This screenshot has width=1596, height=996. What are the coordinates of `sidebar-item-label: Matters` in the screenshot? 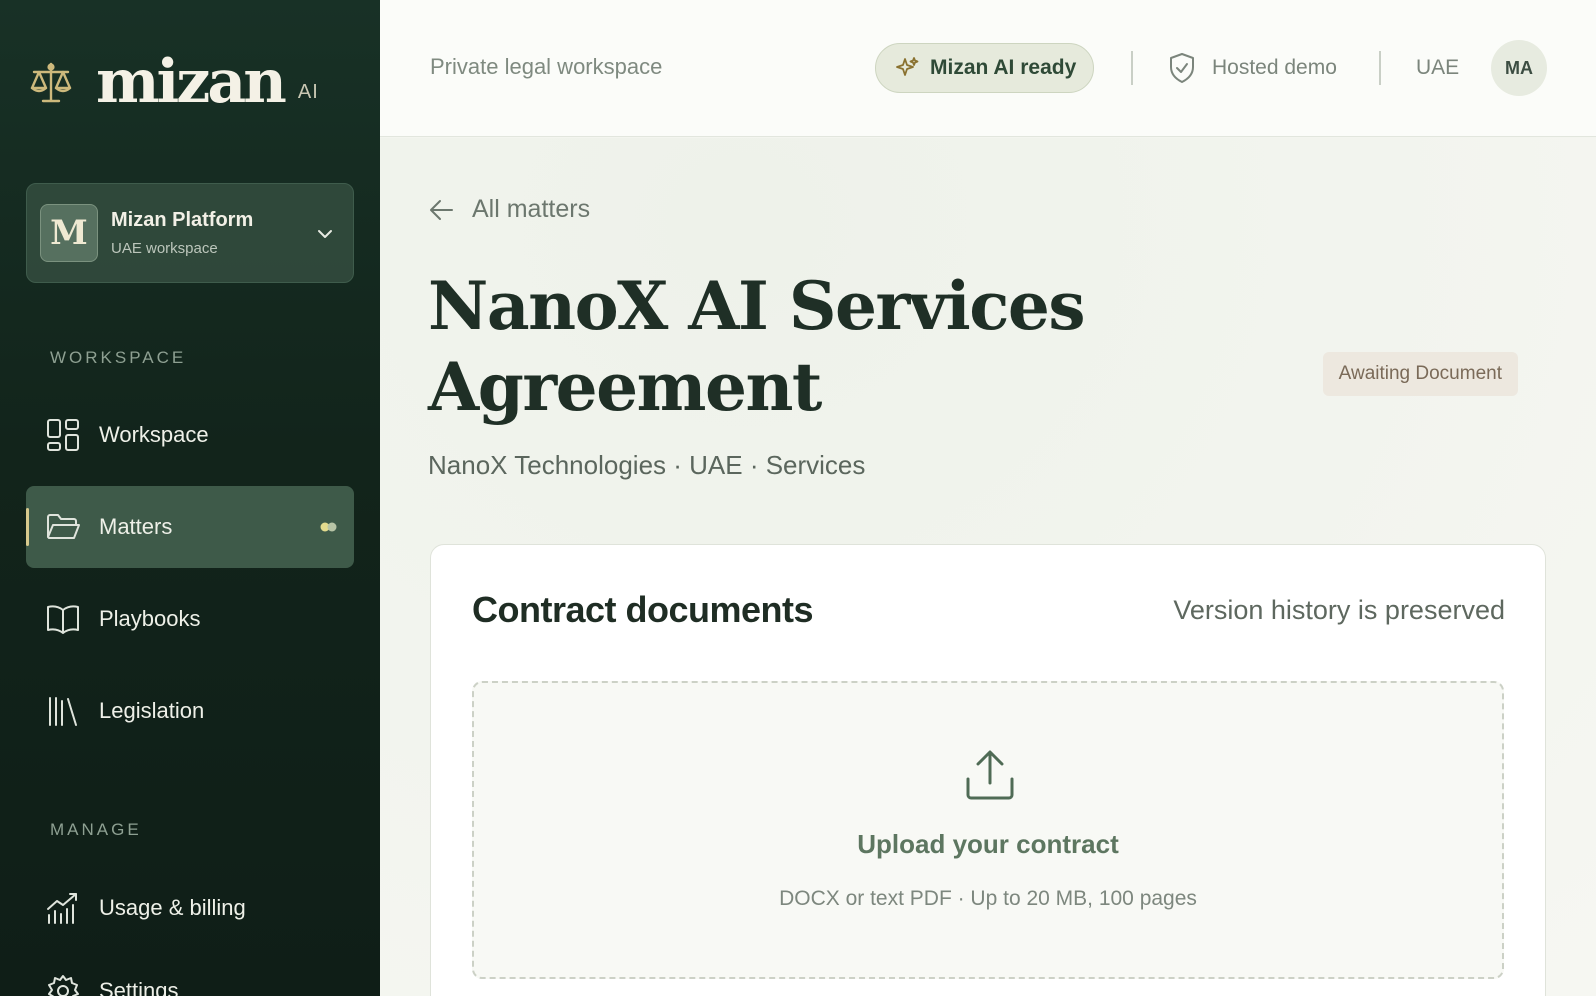 It's located at (136, 526).